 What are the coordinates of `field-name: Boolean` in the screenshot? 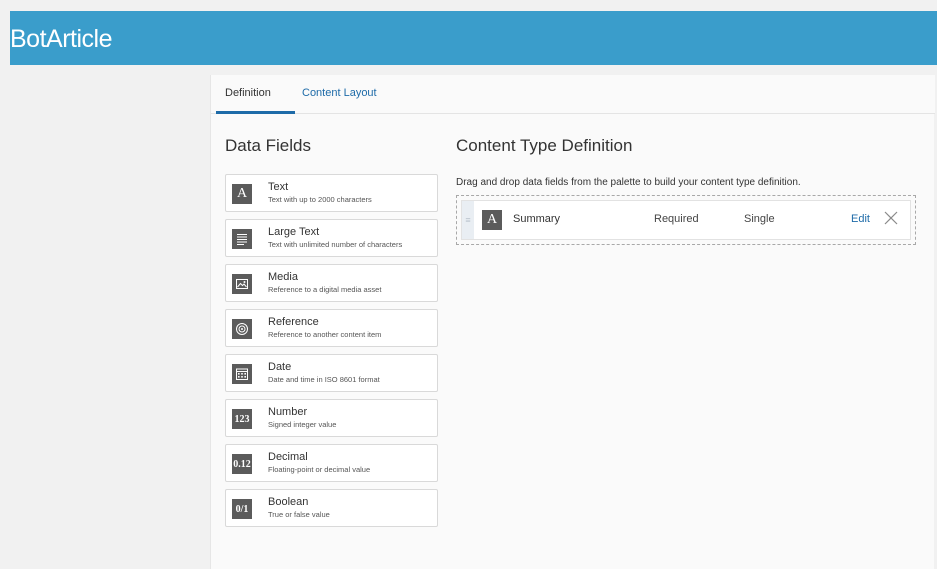 It's located at (288, 502).